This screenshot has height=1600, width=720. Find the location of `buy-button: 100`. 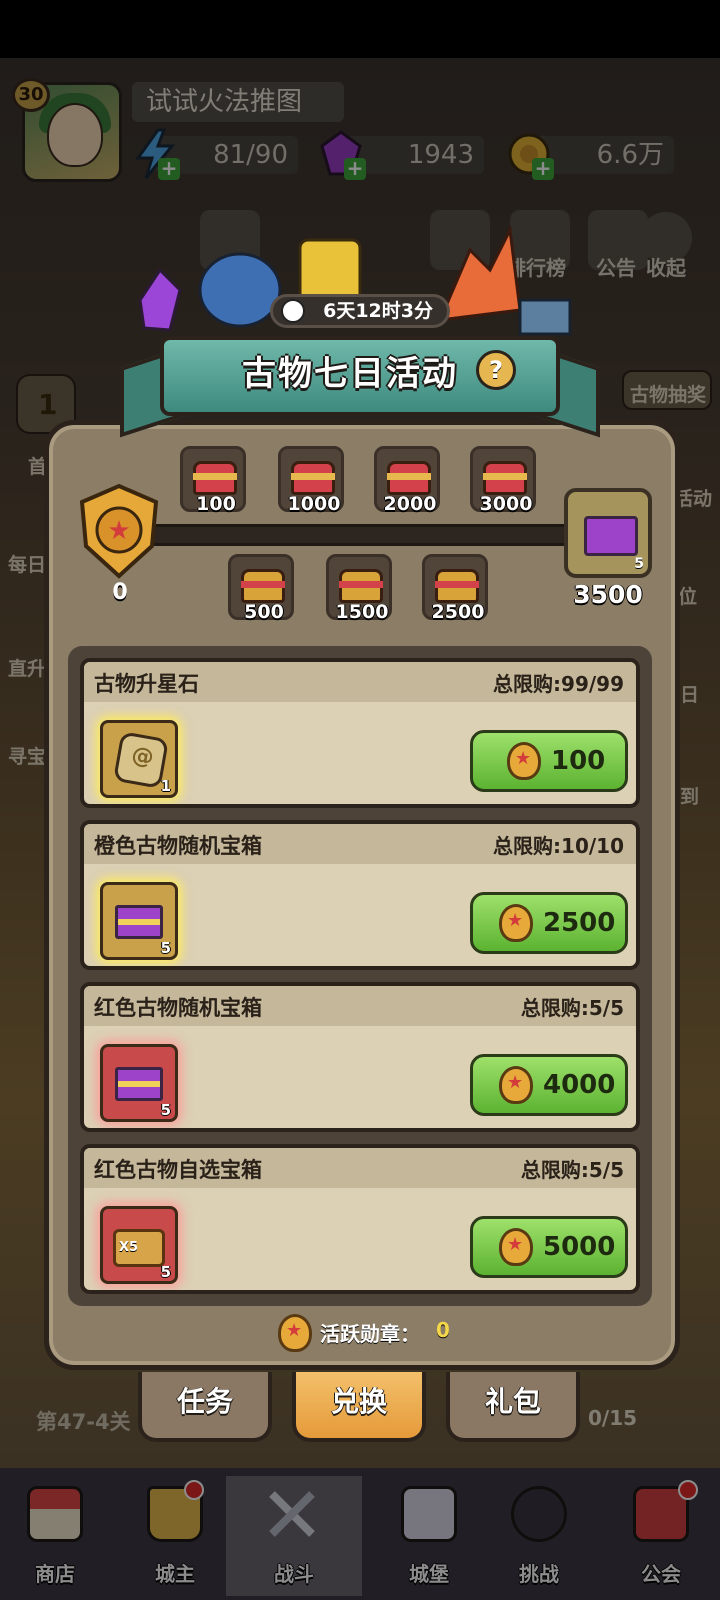

buy-button: 100 is located at coordinates (549, 761).